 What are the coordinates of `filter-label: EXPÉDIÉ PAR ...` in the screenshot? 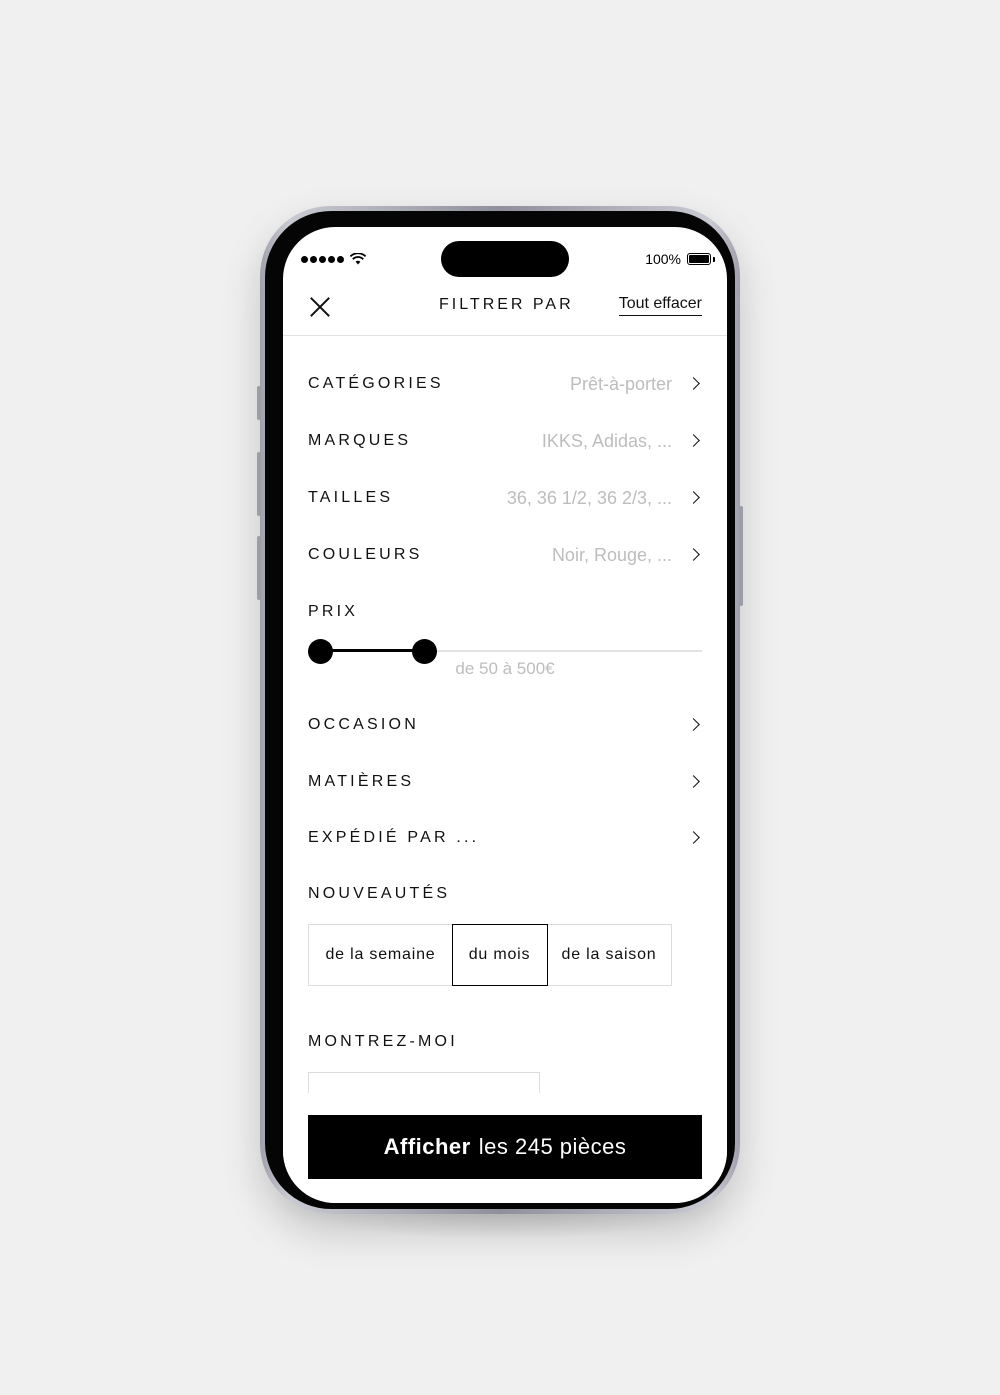 It's located at (394, 837).